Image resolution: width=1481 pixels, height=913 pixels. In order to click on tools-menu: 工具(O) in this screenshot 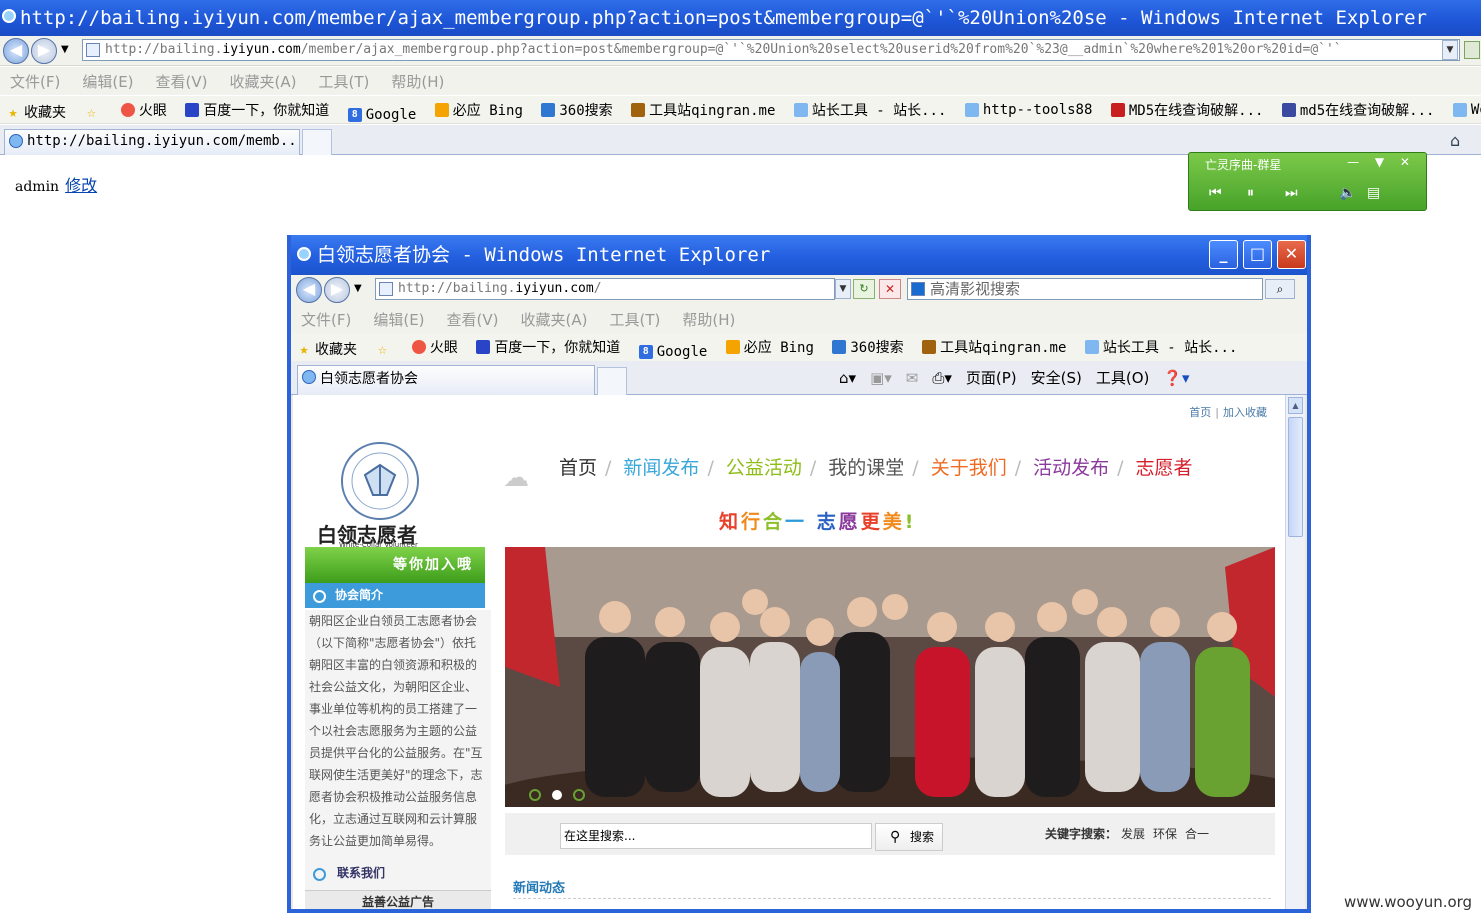, I will do `click(1123, 377)`.